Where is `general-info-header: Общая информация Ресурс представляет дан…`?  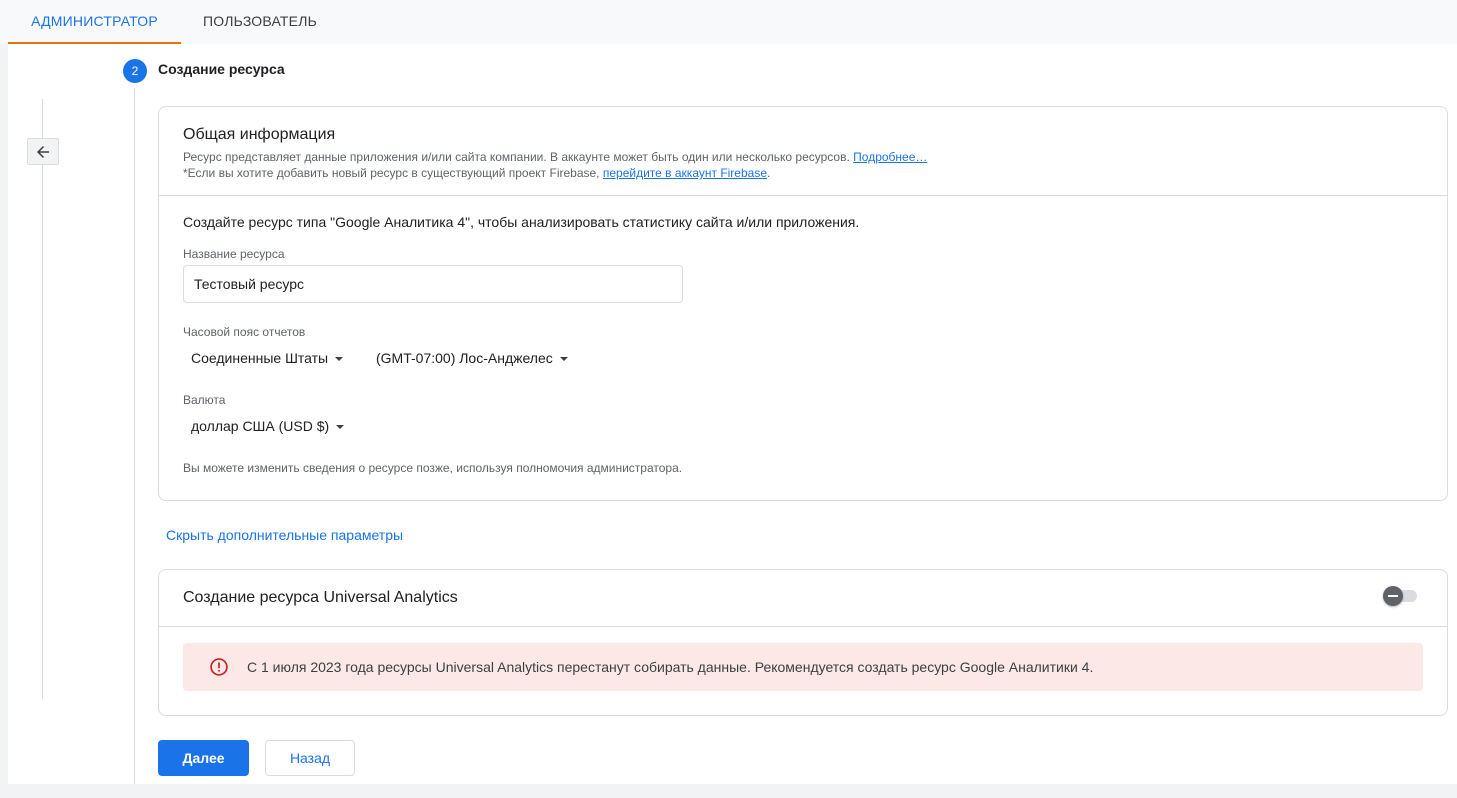 general-info-header: Общая информация Ресурс представляет дан… is located at coordinates (803, 151).